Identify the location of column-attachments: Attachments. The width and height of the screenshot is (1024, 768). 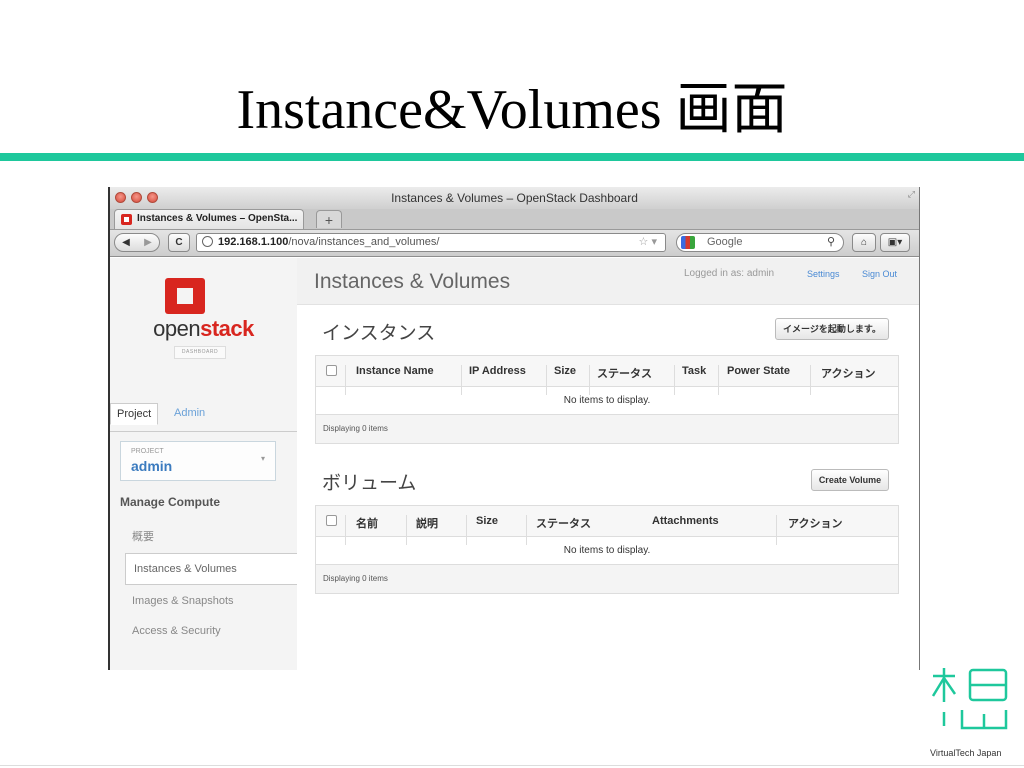
(685, 521).